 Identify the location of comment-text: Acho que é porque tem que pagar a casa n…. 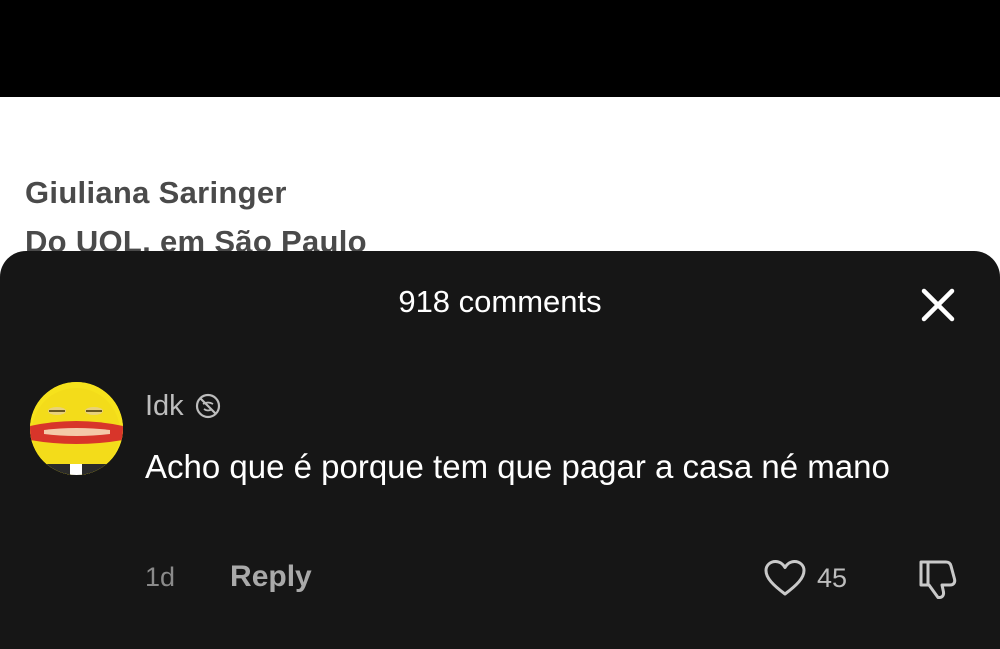
(517, 466).